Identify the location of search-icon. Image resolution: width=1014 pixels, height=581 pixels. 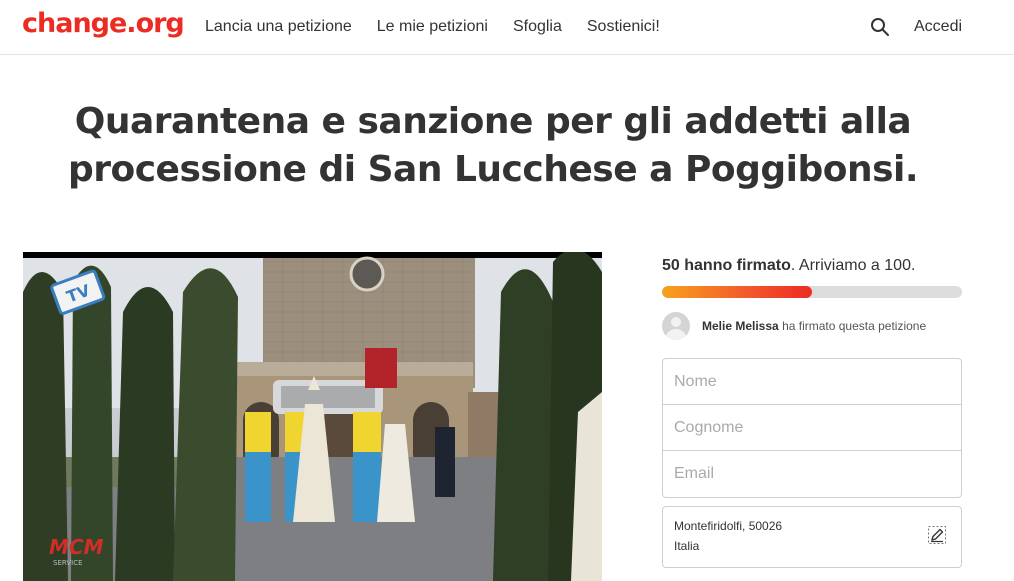
(880, 27).